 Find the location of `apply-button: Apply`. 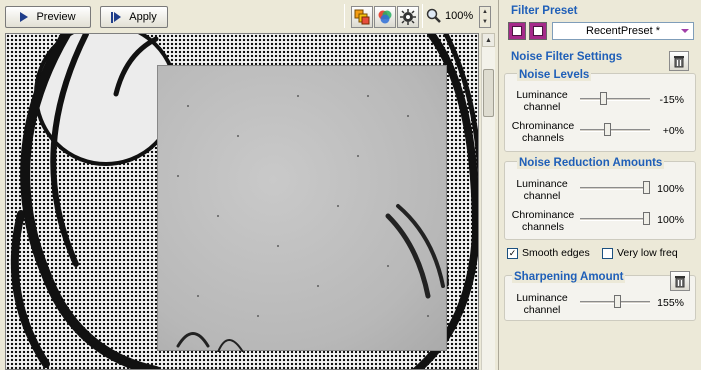

apply-button: Apply is located at coordinates (134, 17).